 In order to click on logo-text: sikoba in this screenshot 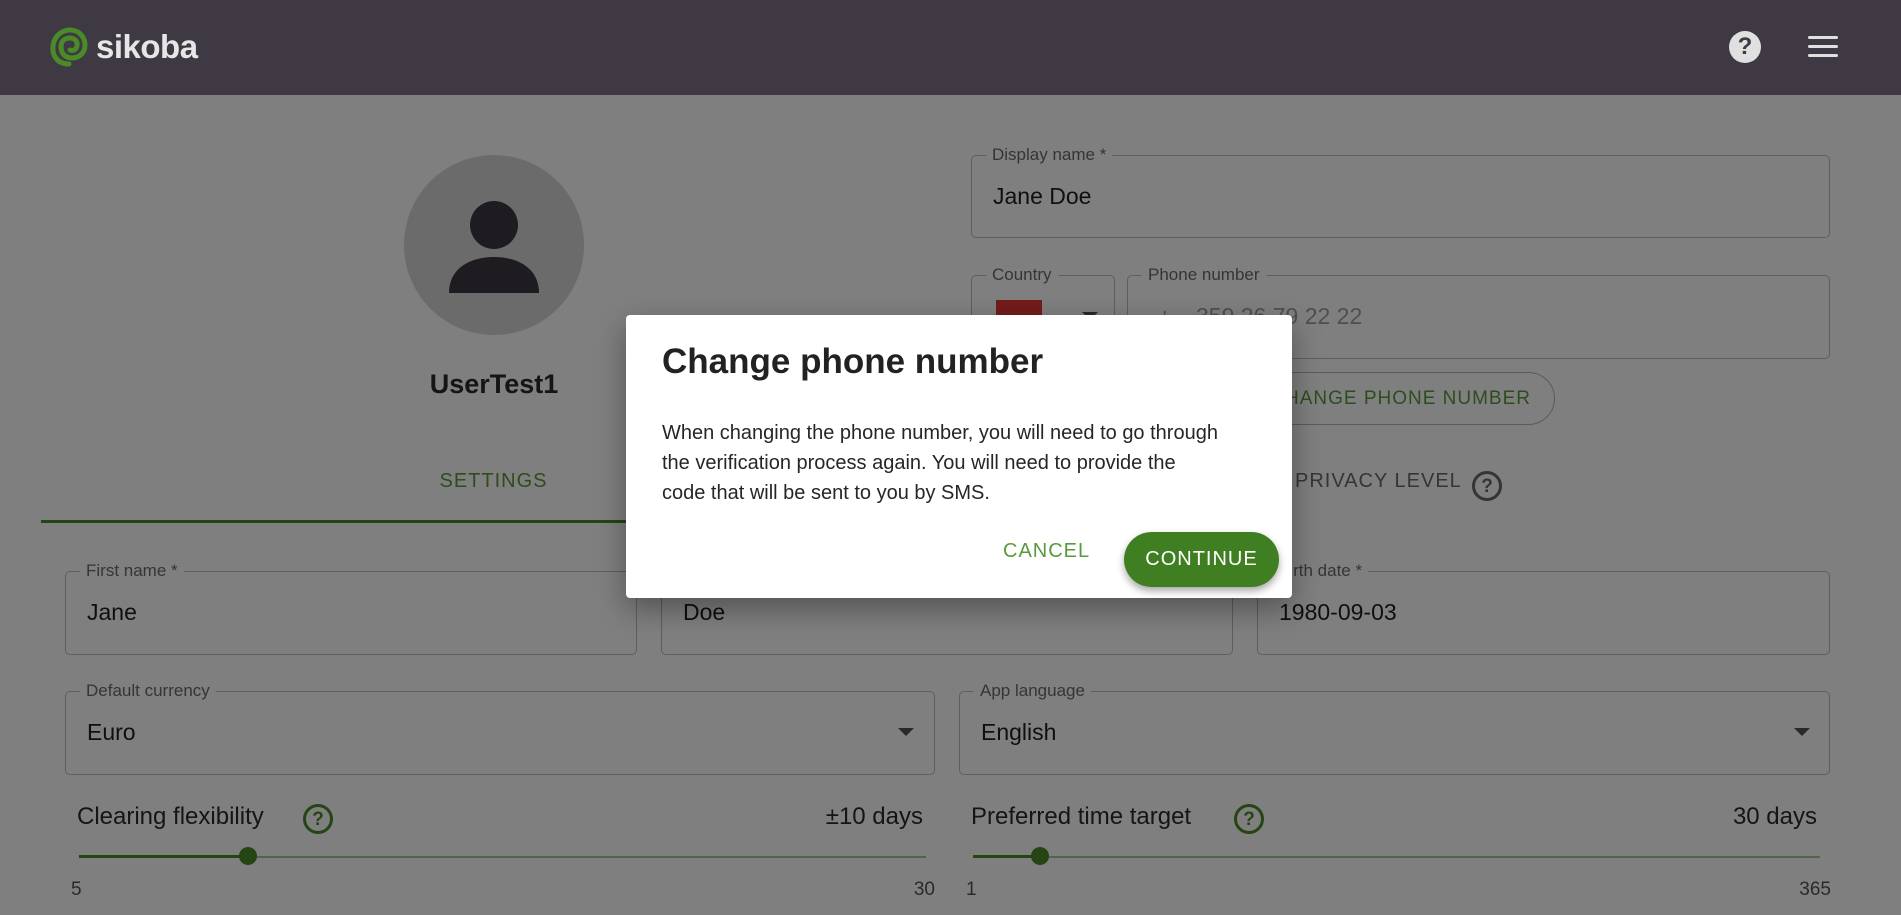, I will do `click(147, 46)`.